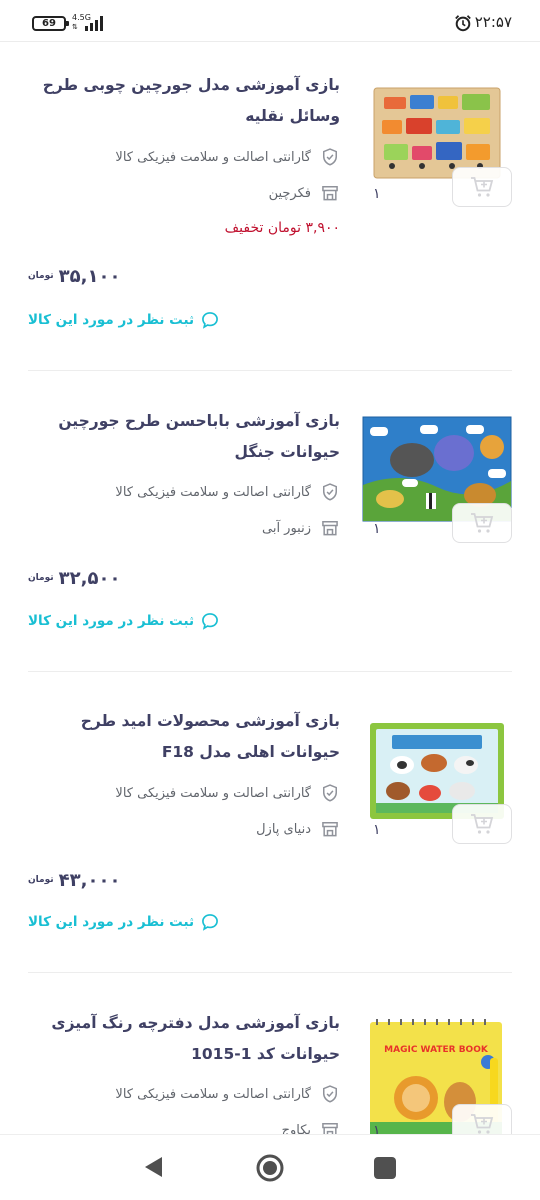 The image size is (540, 1200). I want to click on seller-row: فکرچین, so click(304, 193).